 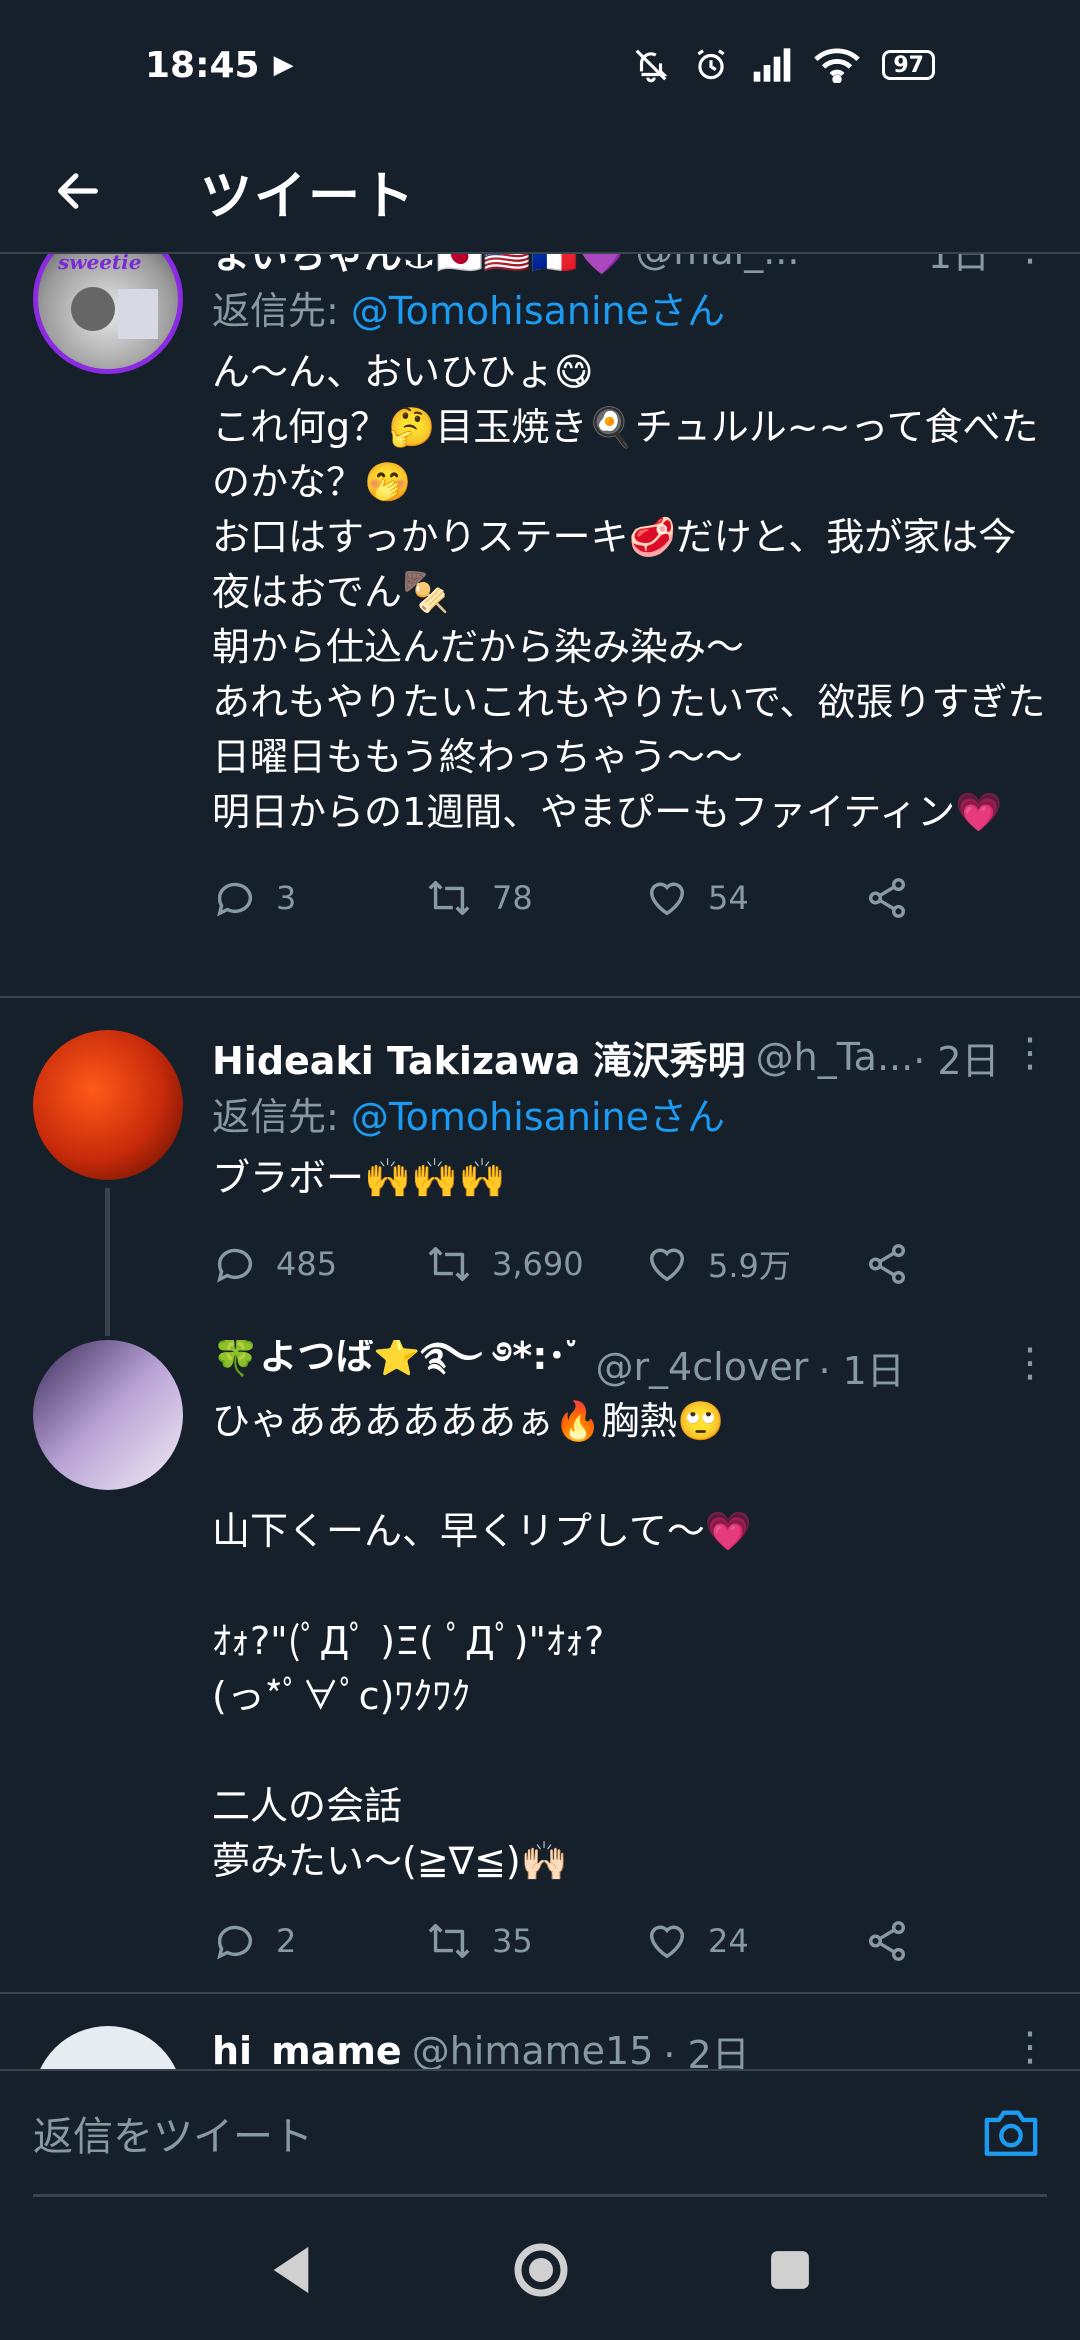 What do you see at coordinates (631, 266) in the screenshot?
I see `tweet-header: まいちゃん⚓🇯🇵🇺🇸🇫🇷💜 @mai_... 1日 ⋮` at bounding box center [631, 266].